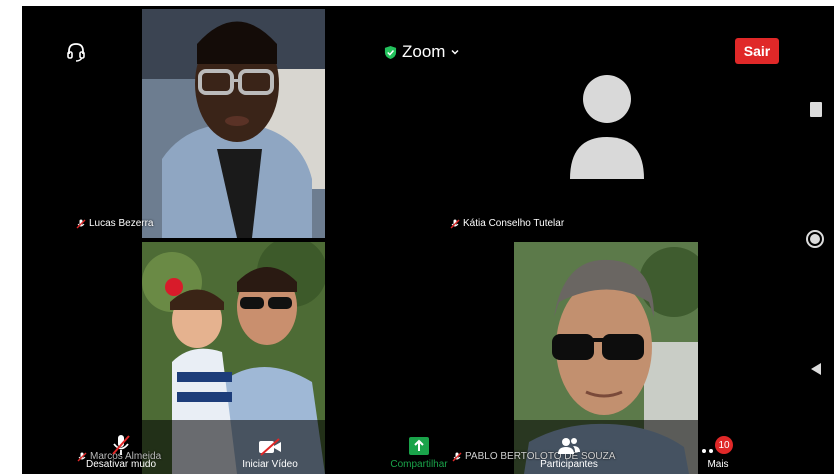 This screenshot has width=834, height=474. What do you see at coordinates (76, 52) in the screenshot?
I see `headset-icon` at bounding box center [76, 52].